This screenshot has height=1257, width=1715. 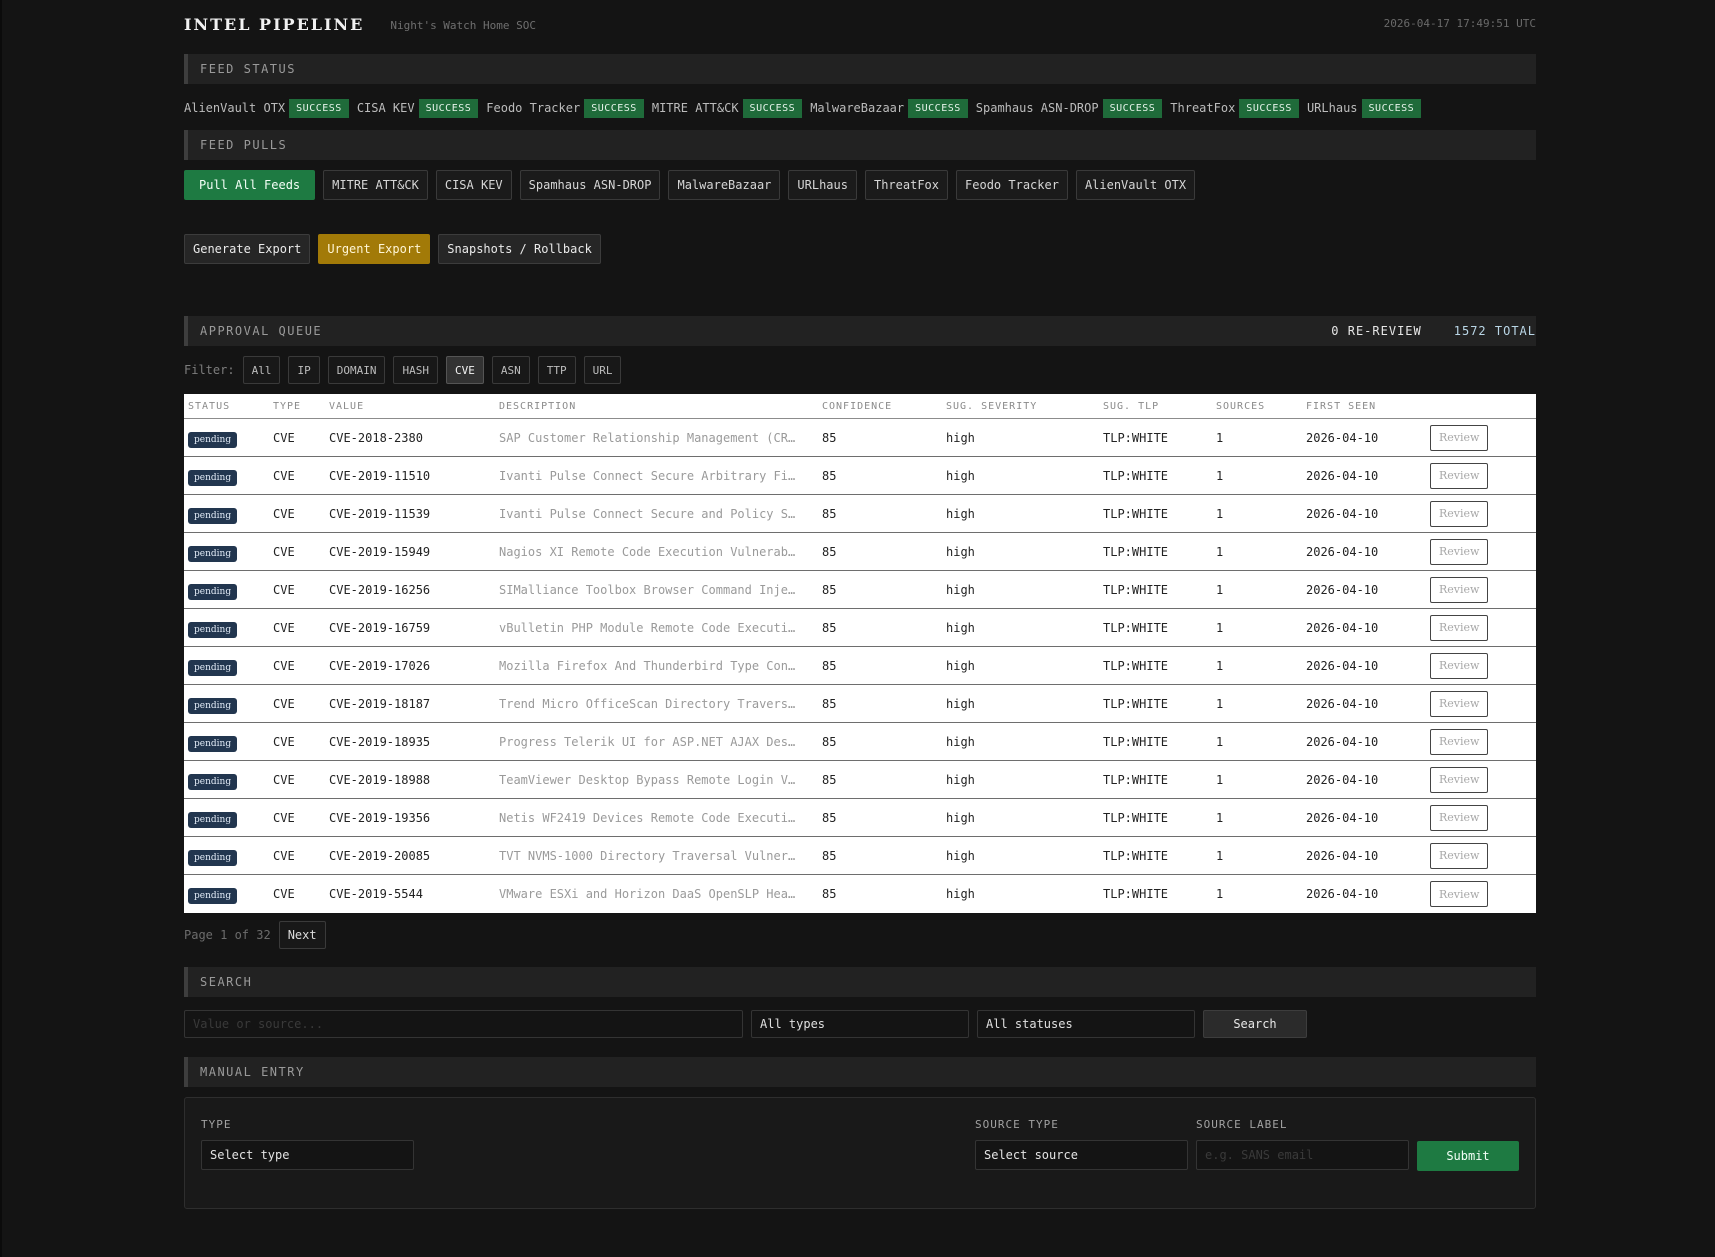 What do you see at coordinates (473, 185) in the screenshot?
I see `pull-cisa-kev-button: CISA KEV` at bounding box center [473, 185].